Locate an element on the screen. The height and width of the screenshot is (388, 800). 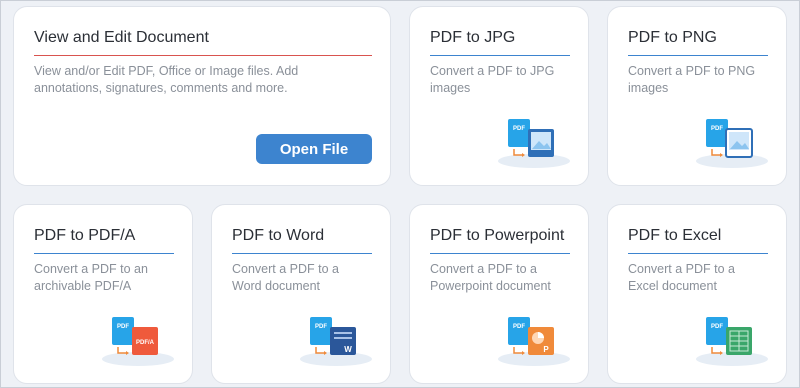
tool-description: Convert a PDF to a Powerpoint document is located at coordinates (490, 278).